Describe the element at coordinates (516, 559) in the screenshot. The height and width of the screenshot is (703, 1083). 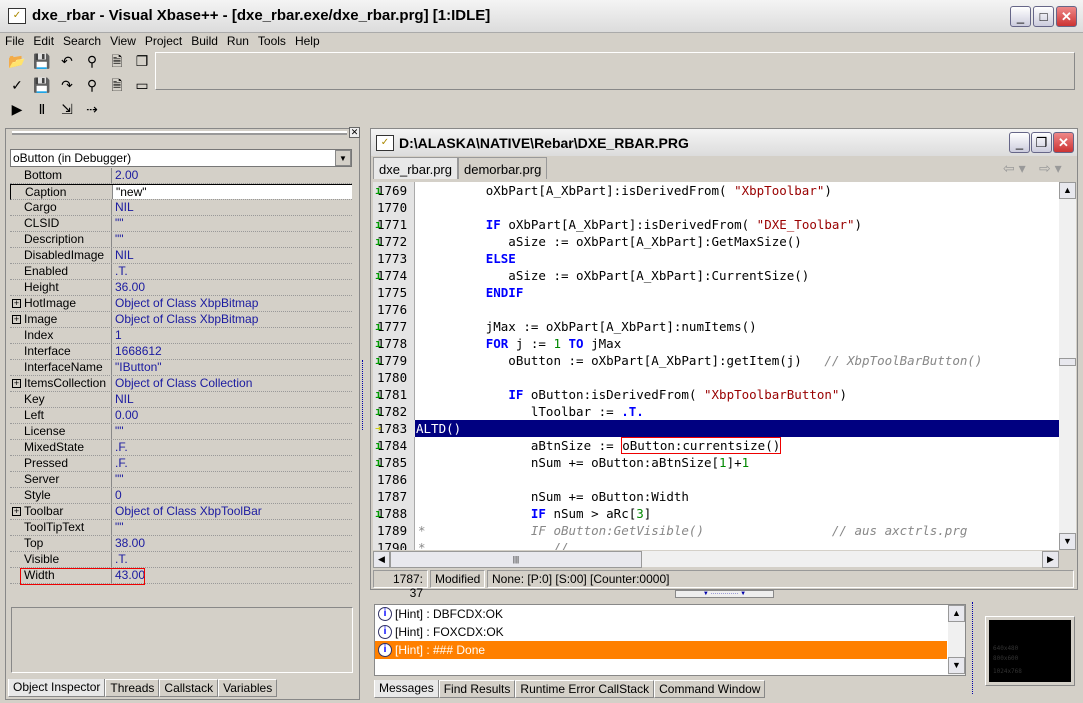
I see `hscroll-thumb: |||` at that location.